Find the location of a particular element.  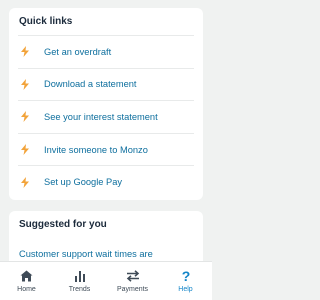

tab-home-label: Home is located at coordinates (26, 289).